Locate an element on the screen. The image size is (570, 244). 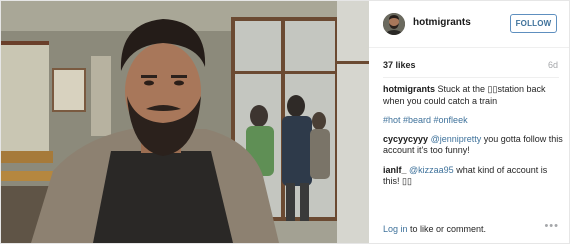
login-prompt-text: to like or comment. is located at coordinates (447, 229).